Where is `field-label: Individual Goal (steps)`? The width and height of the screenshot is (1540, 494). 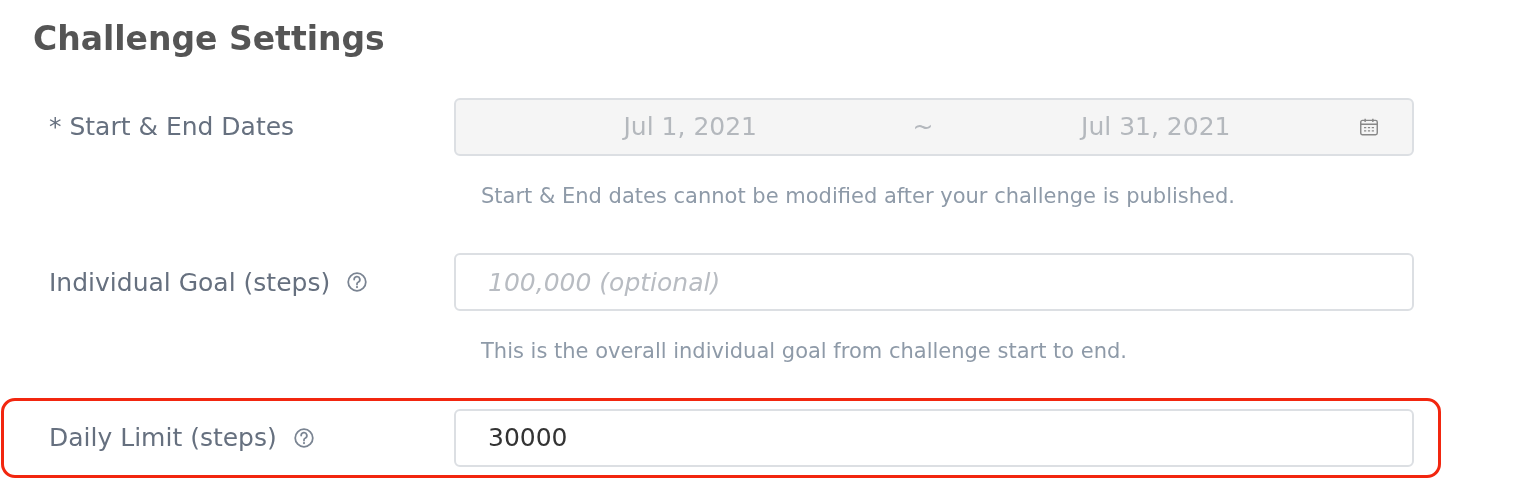 field-label: Individual Goal (steps) is located at coordinates (190, 282).